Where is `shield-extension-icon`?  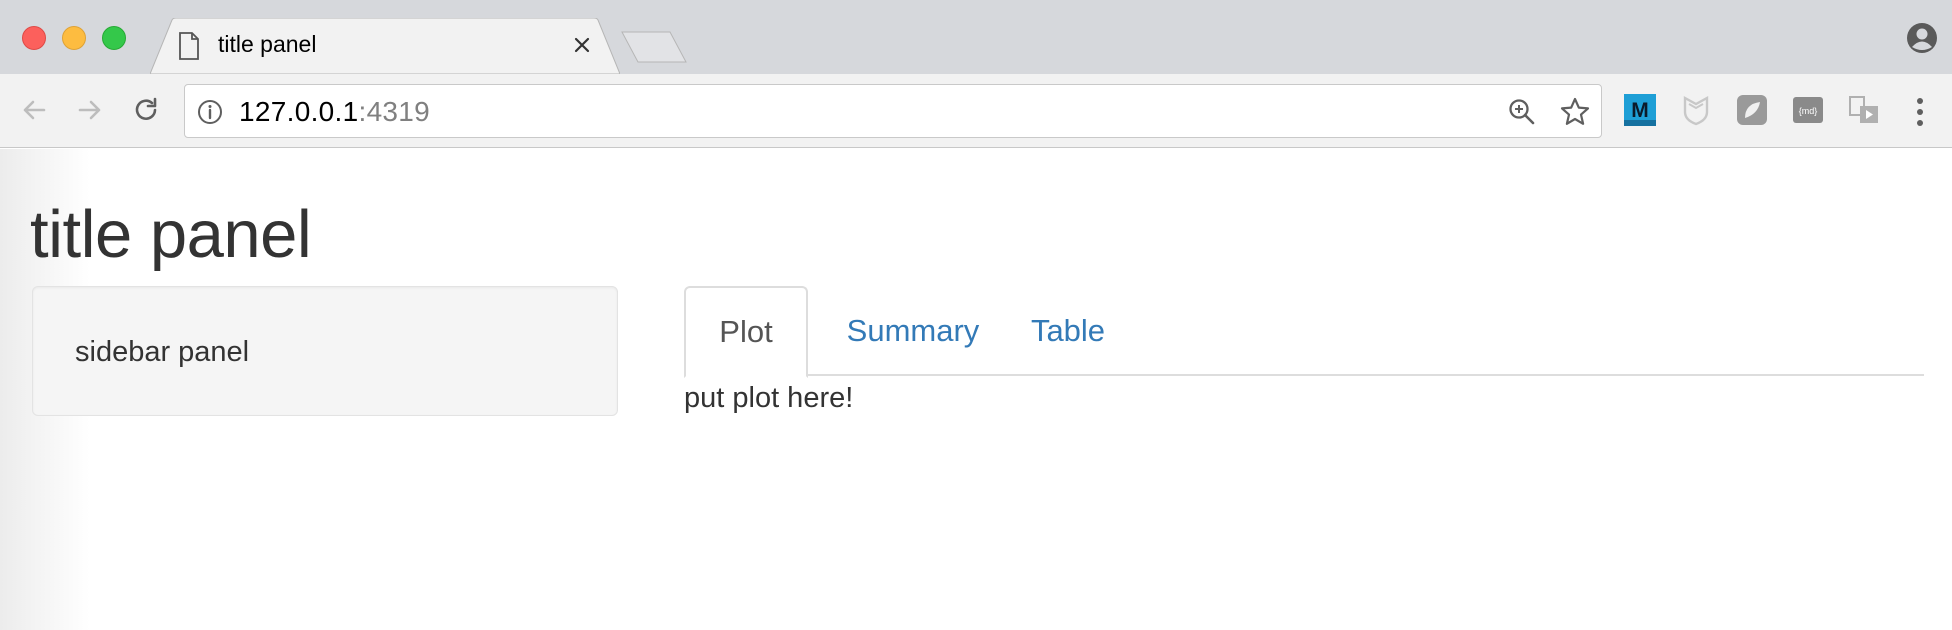
shield-extension-icon is located at coordinates (1696, 110).